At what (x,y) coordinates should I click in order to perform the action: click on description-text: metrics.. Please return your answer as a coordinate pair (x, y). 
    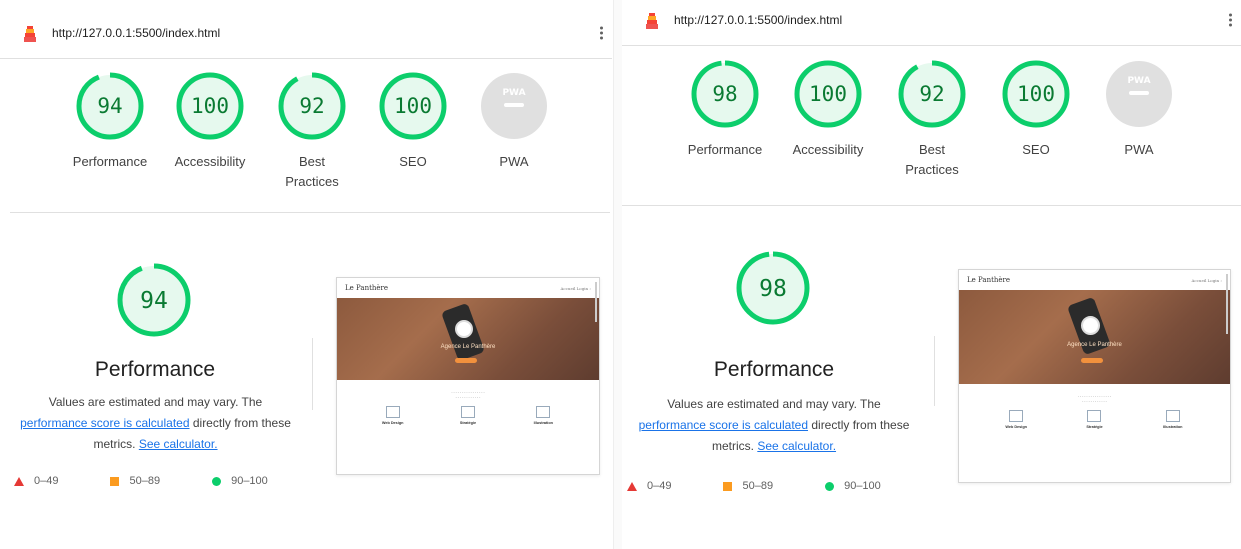
    Looking at the image, I should click on (116, 444).